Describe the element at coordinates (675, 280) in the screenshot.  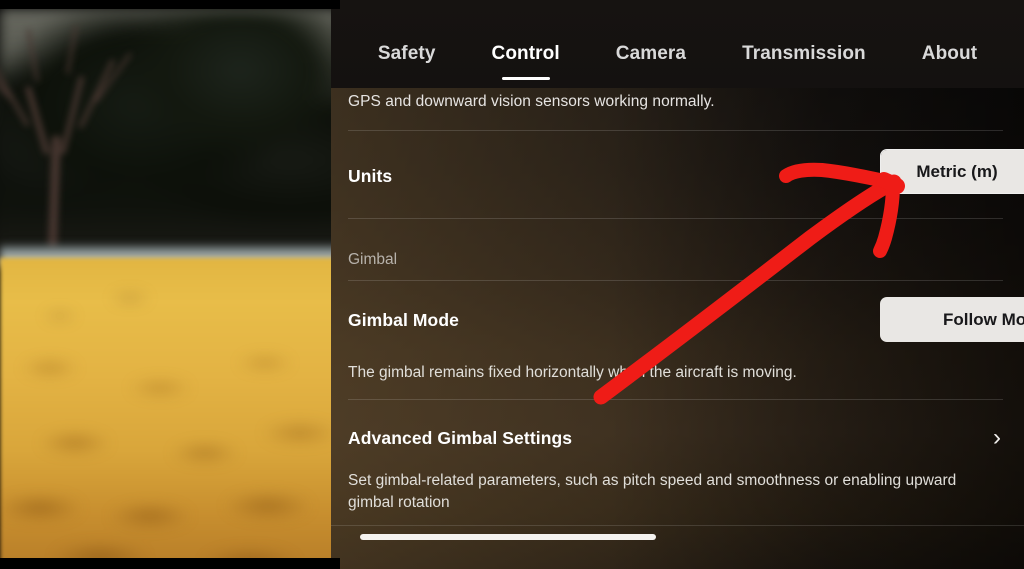
I see `divider-above-gimbal-mode` at that location.